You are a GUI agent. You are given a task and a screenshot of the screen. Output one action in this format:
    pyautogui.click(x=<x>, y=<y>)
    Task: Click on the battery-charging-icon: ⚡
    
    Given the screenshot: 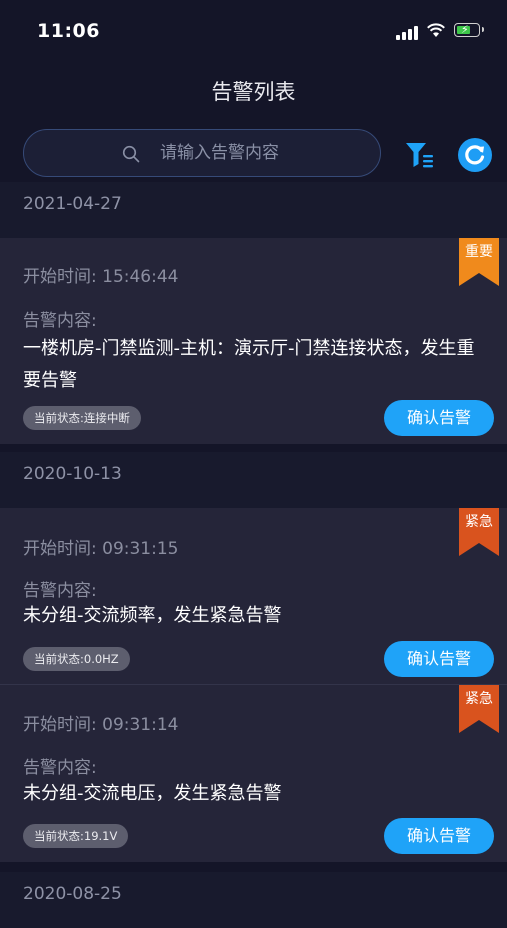 What is the action you would take?
    pyautogui.click(x=469, y=30)
    